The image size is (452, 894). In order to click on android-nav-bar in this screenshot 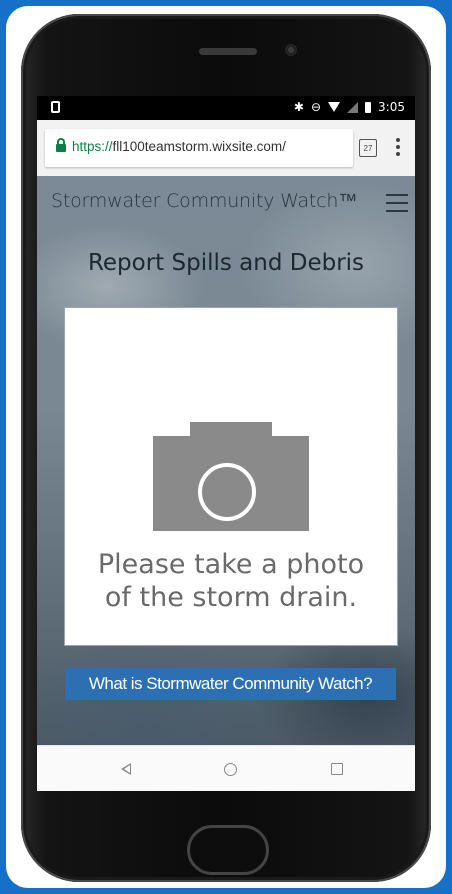, I will do `click(226, 768)`.